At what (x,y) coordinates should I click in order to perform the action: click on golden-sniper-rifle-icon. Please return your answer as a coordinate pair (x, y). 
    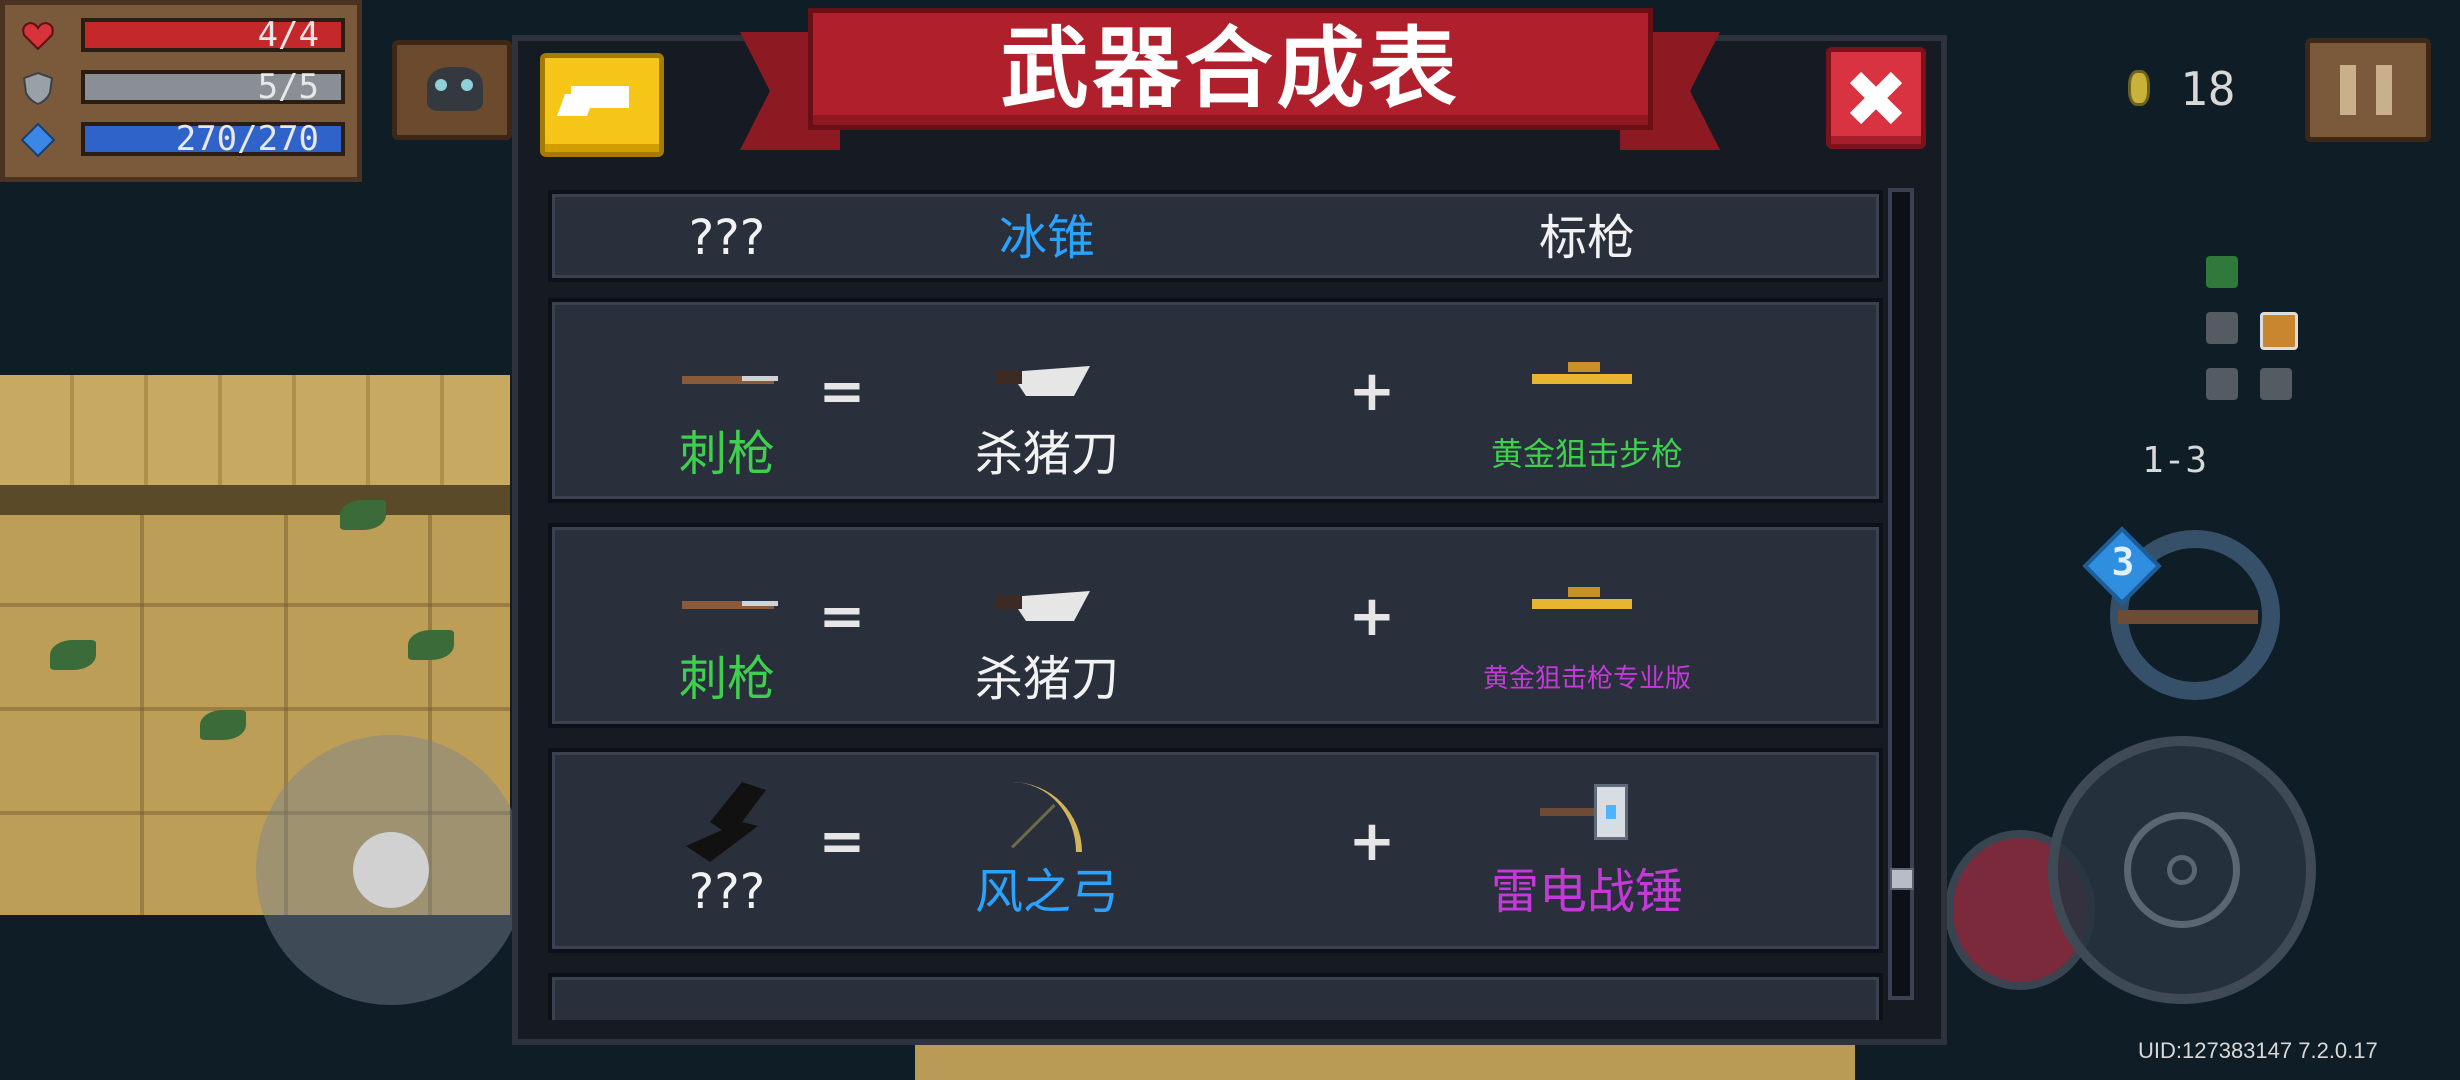
    Looking at the image, I should click on (1587, 383).